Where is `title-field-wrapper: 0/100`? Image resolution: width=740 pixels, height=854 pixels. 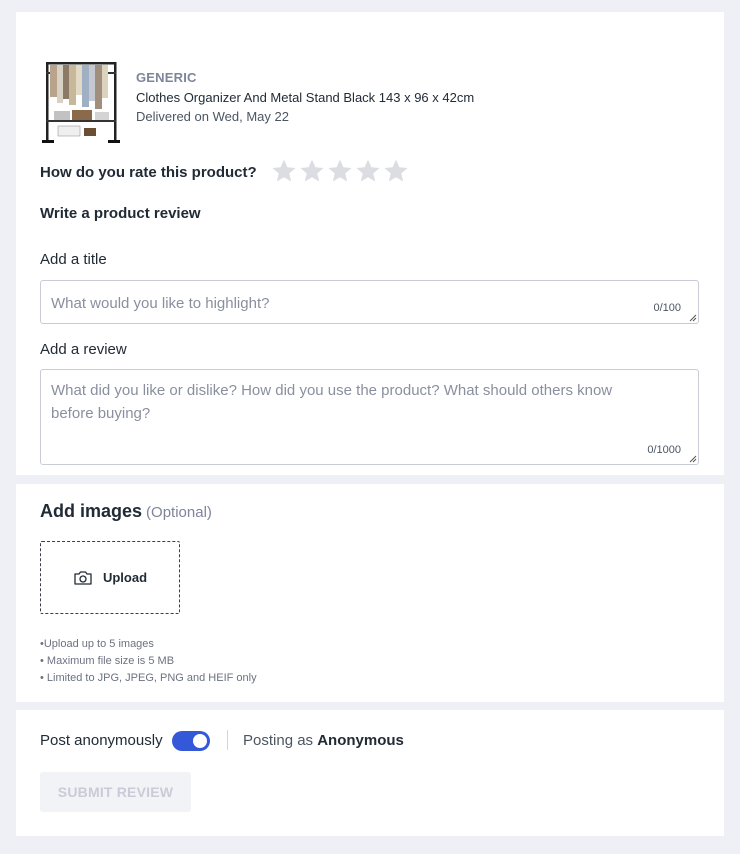 title-field-wrapper: 0/100 is located at coordinates (369, 302).